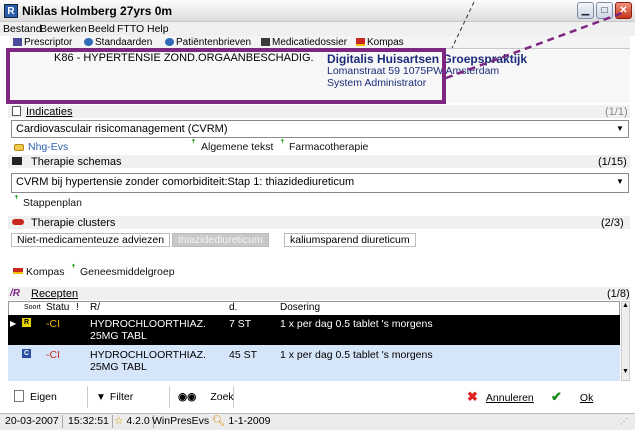  What do you see at coordinates (138, 421) in the screenshot?
I see `version-text: 4.2.0` at bounding box center [138, 421].